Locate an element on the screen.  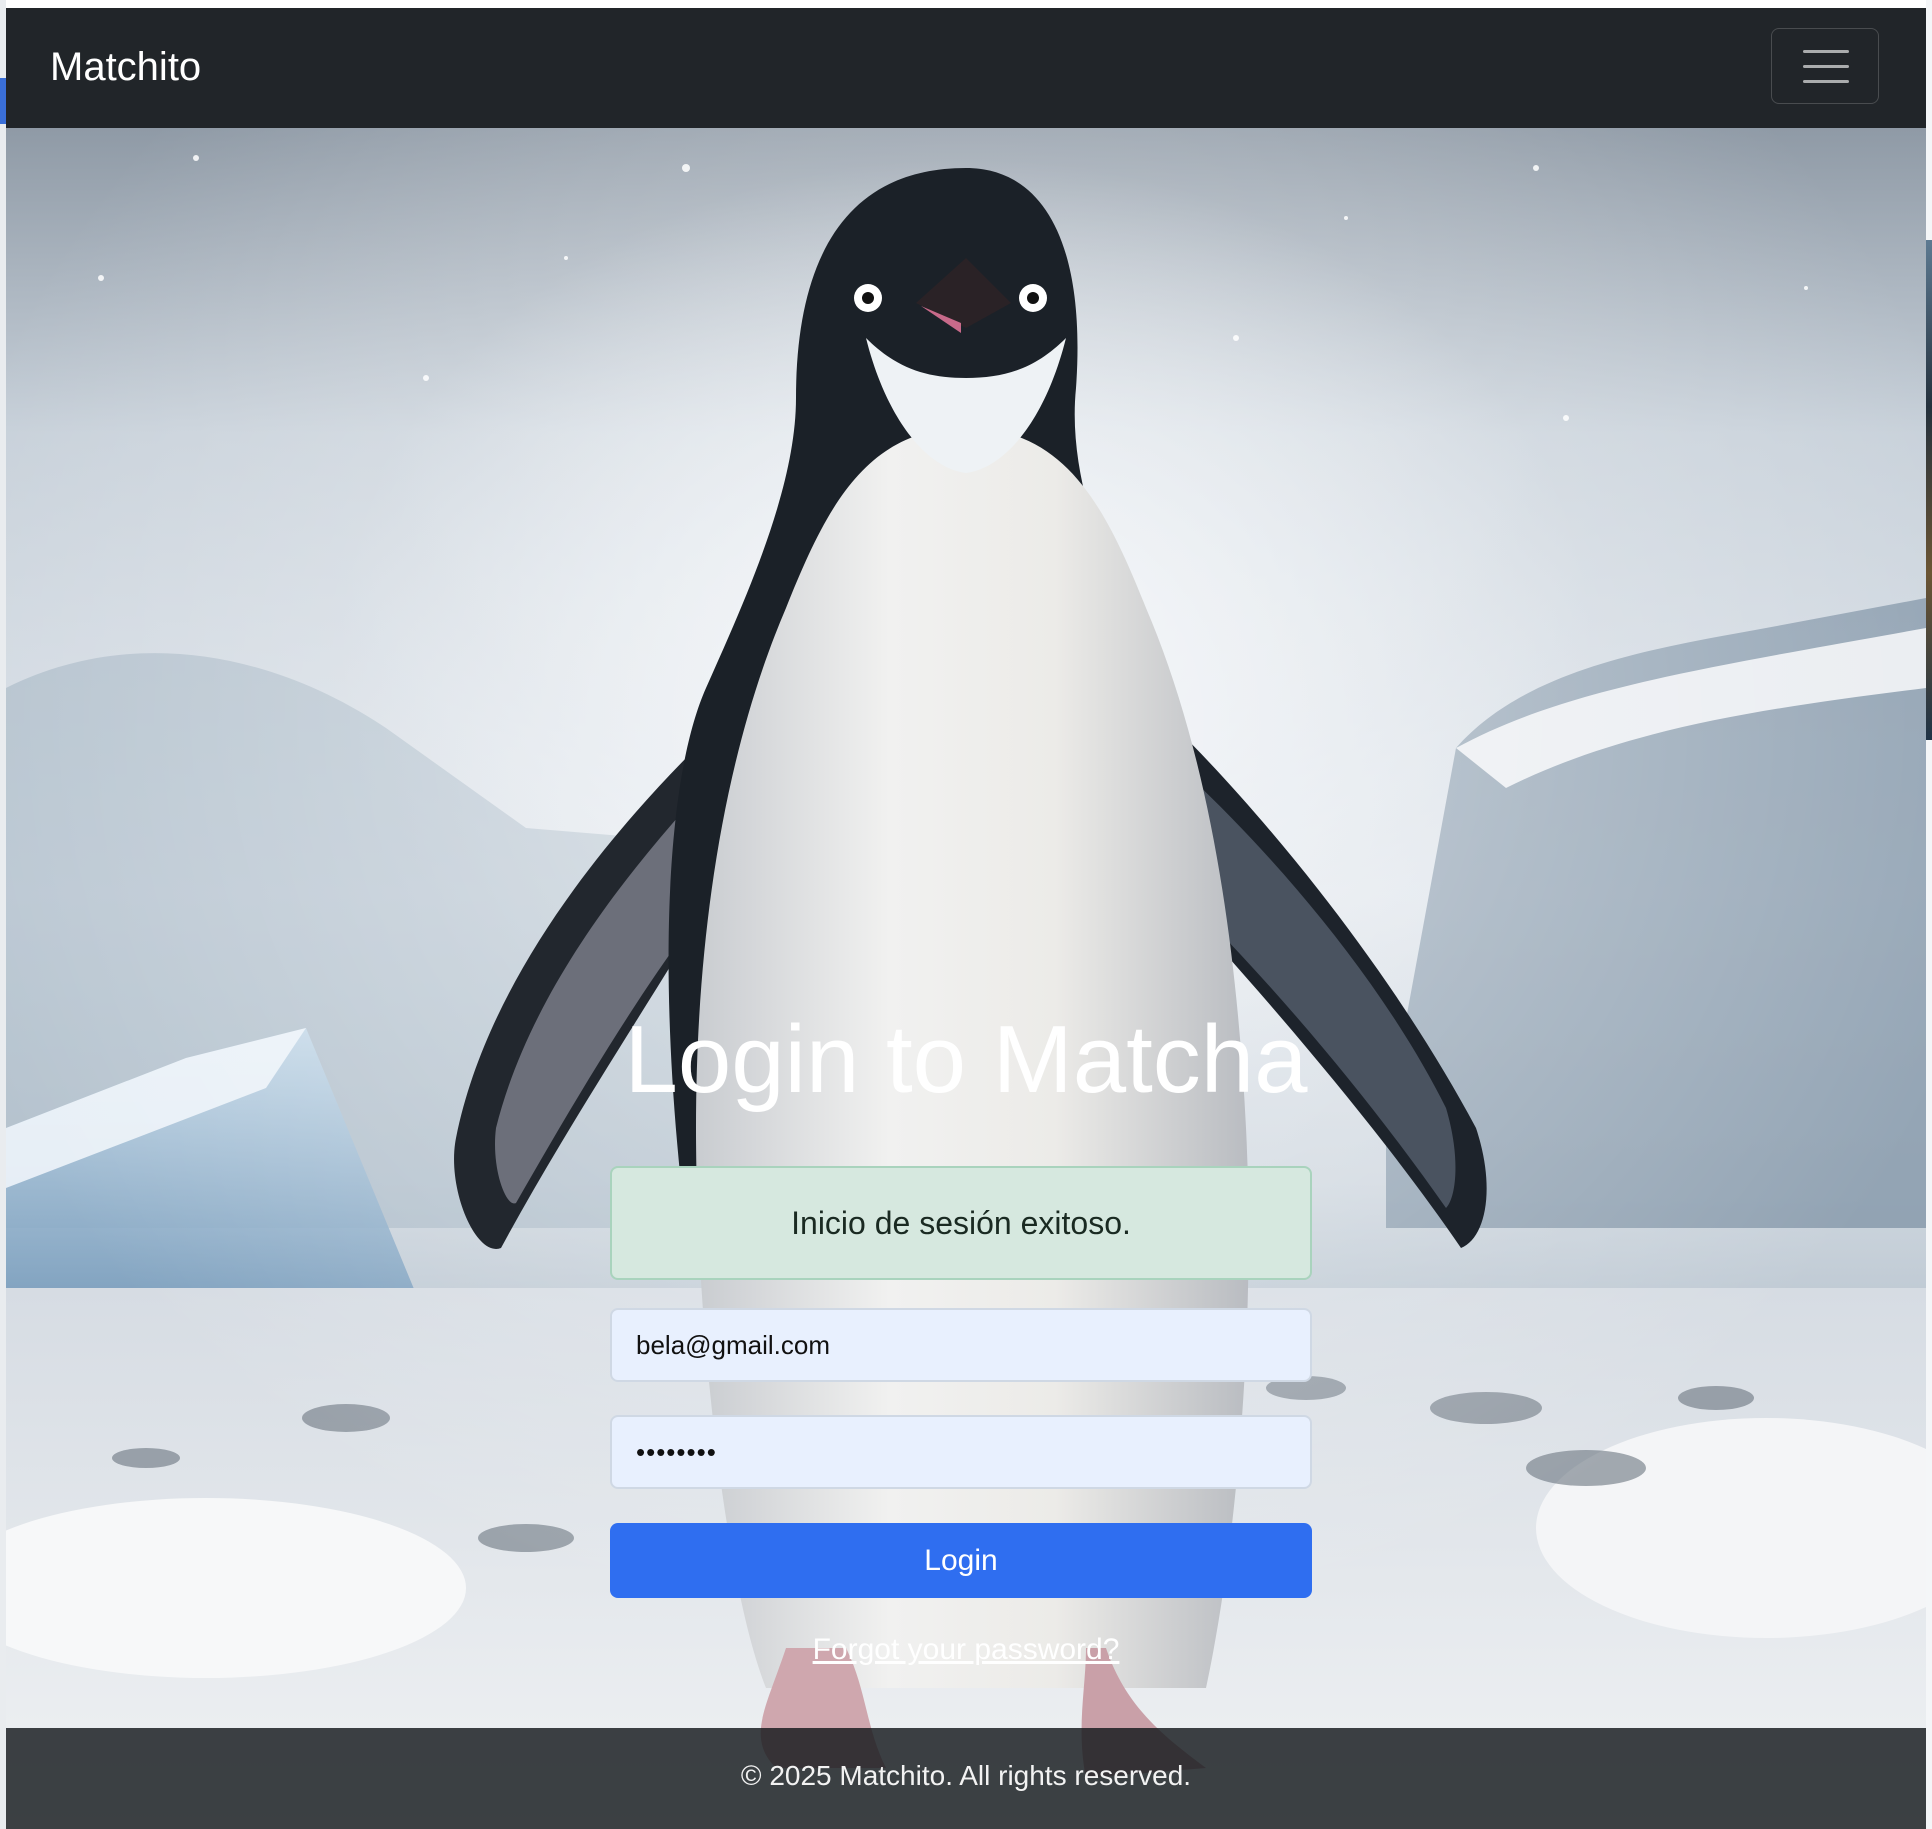
alert-message: Inicio de sesión exitoso. is located at coordinates (961, 1223).